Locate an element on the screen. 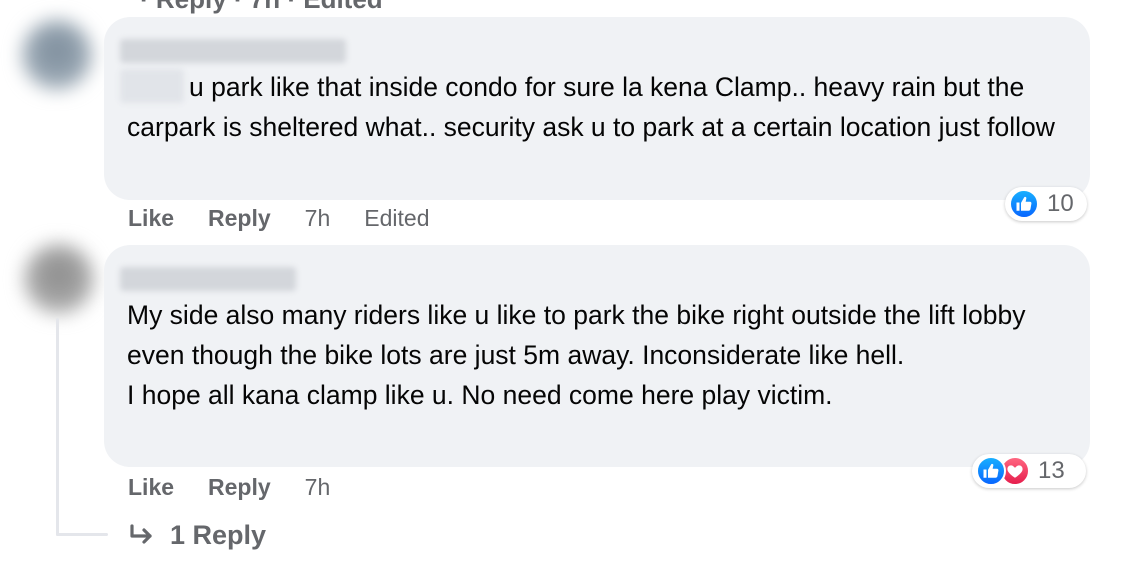  edited-label: Edited is located at coordinates (396, 218).